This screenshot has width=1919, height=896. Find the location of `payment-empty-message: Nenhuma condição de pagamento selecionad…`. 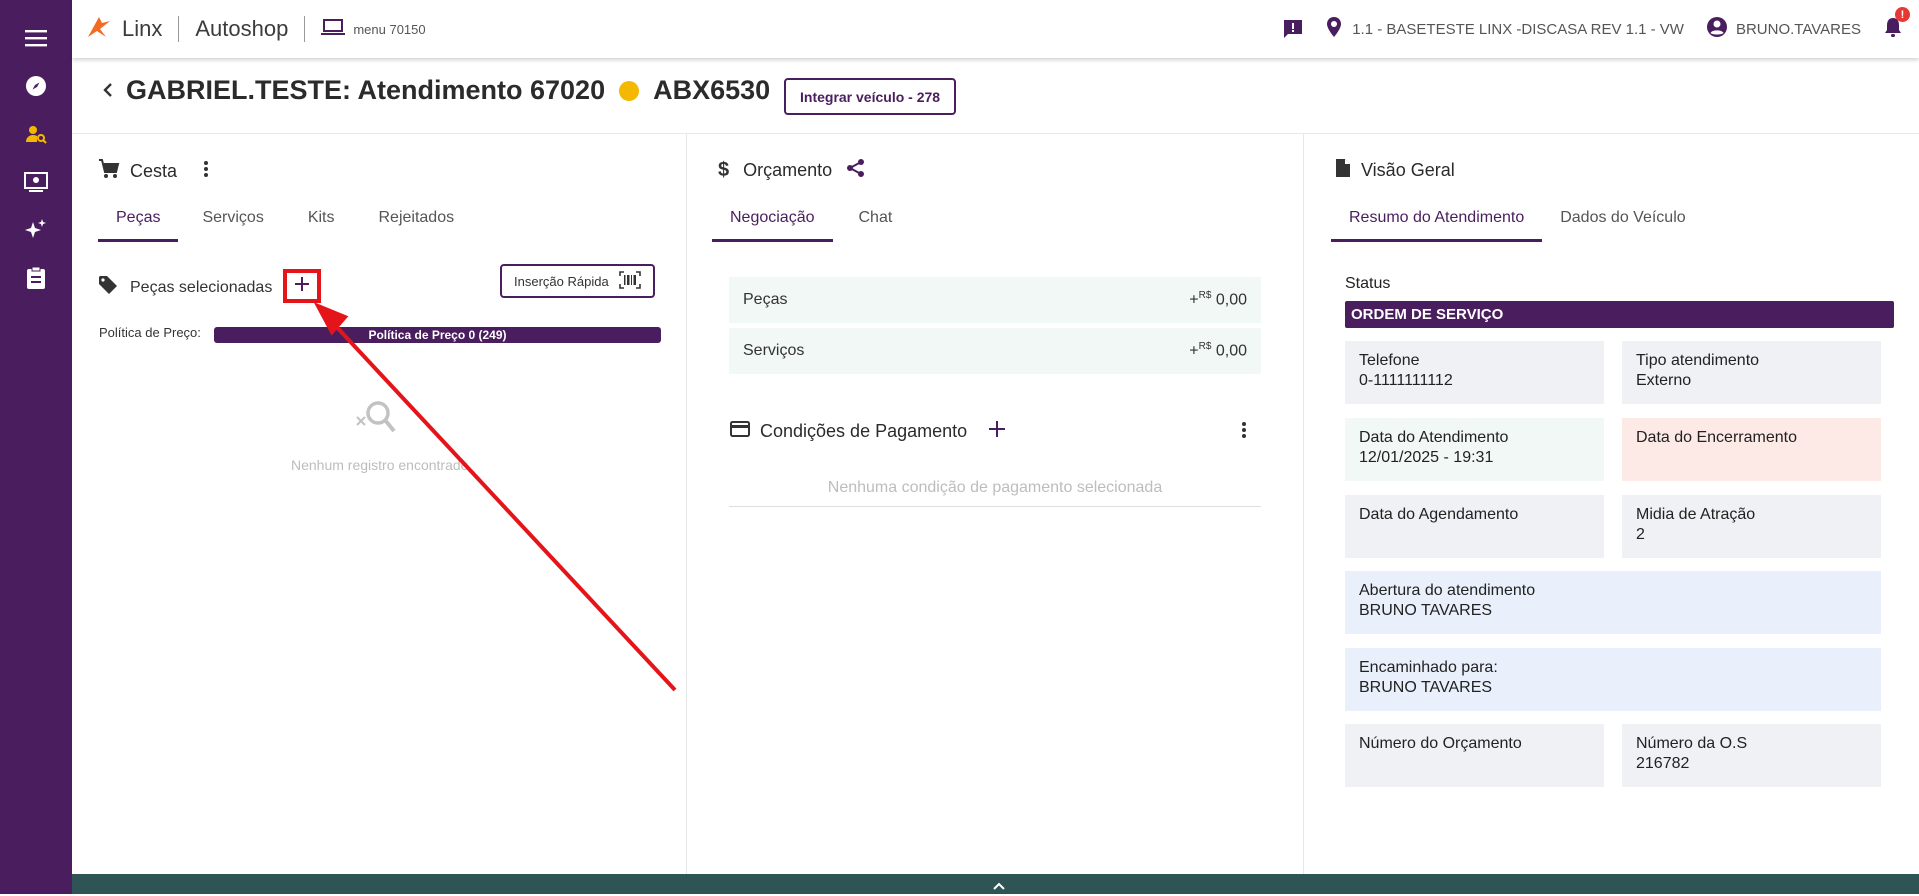

payment-empty-message: Nenhuma condição de pagamento selecionad… is located at coordinates (995, 493).